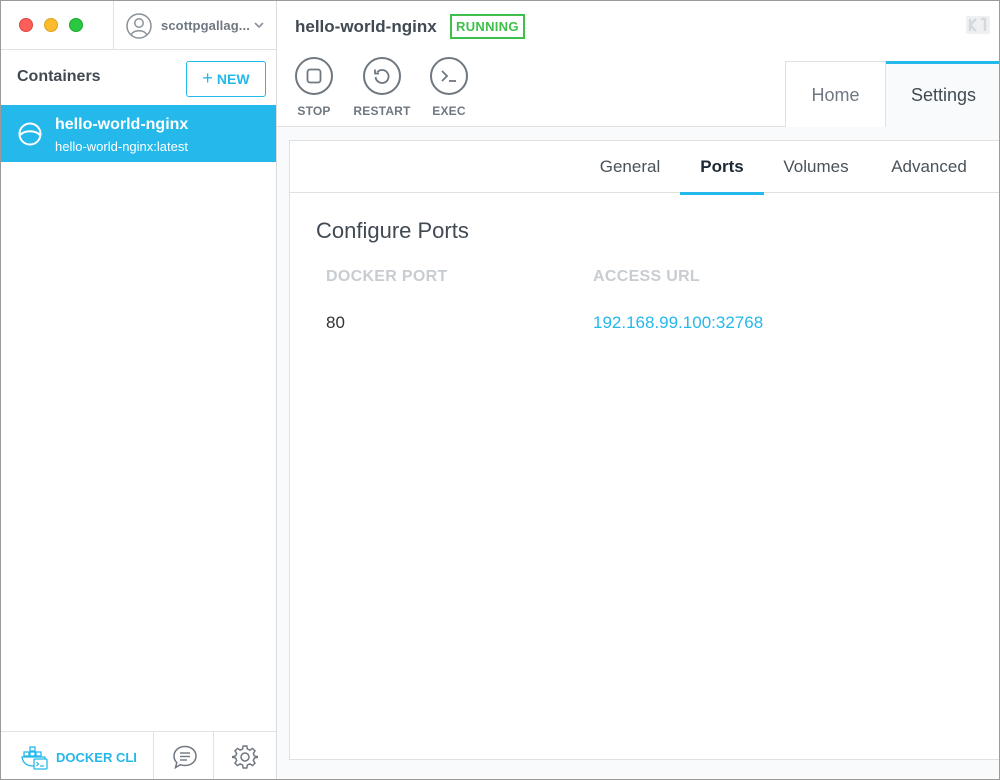 Image resolution: width=1000 pixels, height=780 pixels. I want to click on plus-icon: +, so click(207, 78).